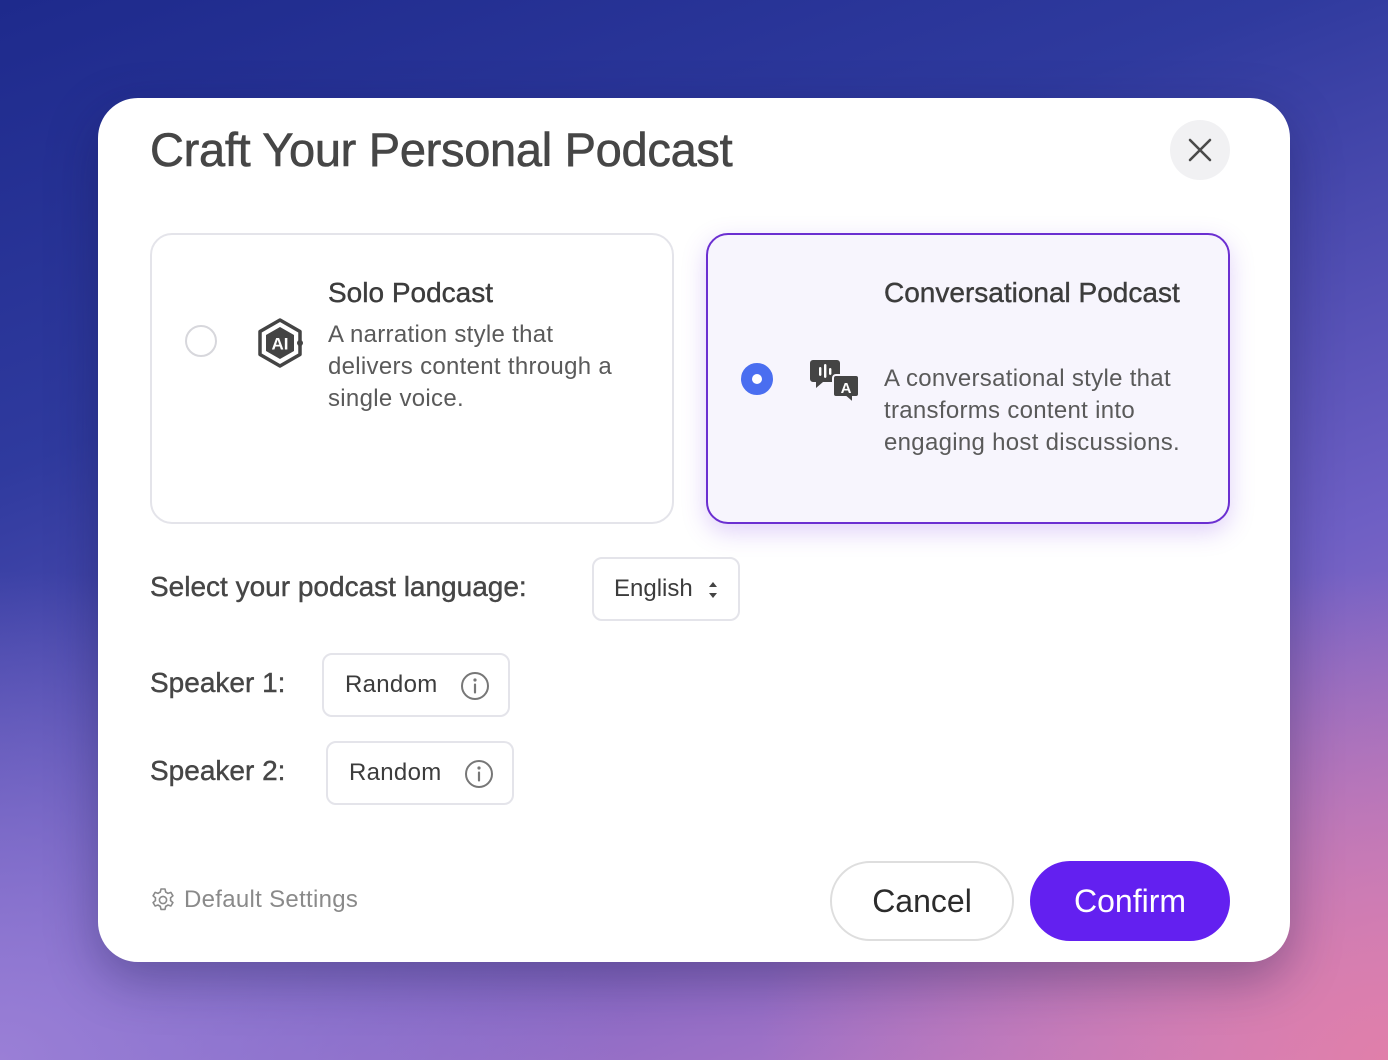 This screenshot has height=1060, width=1388. I want to click on ai-badge-icon: AI, so click(280, 343).